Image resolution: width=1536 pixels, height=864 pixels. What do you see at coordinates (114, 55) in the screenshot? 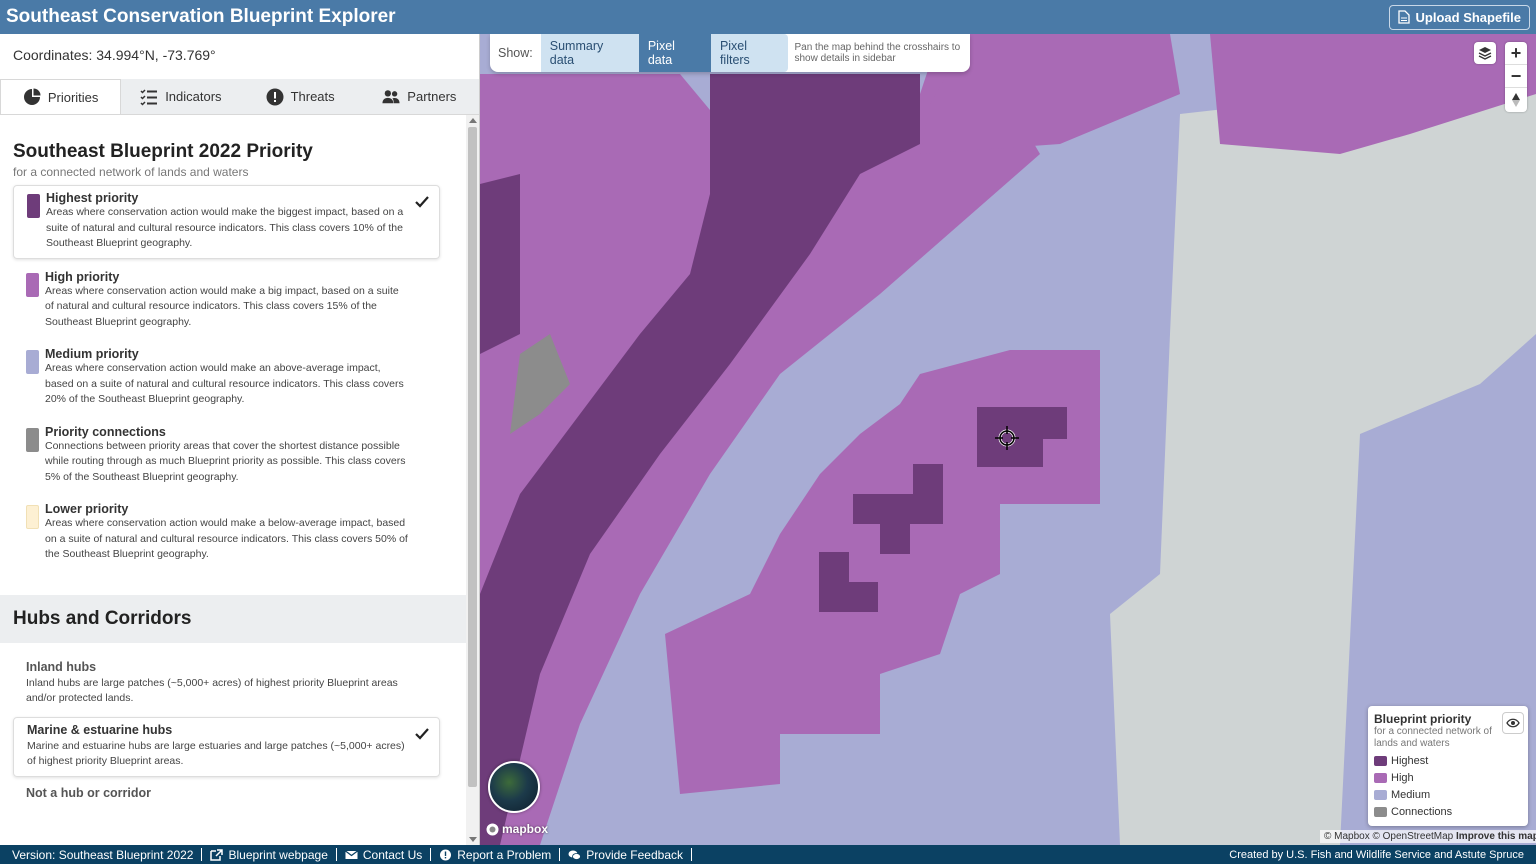
I see `coordinates-readout: Coordinates: 34.994°N, -73.769°` at bounding box center [114, 55].